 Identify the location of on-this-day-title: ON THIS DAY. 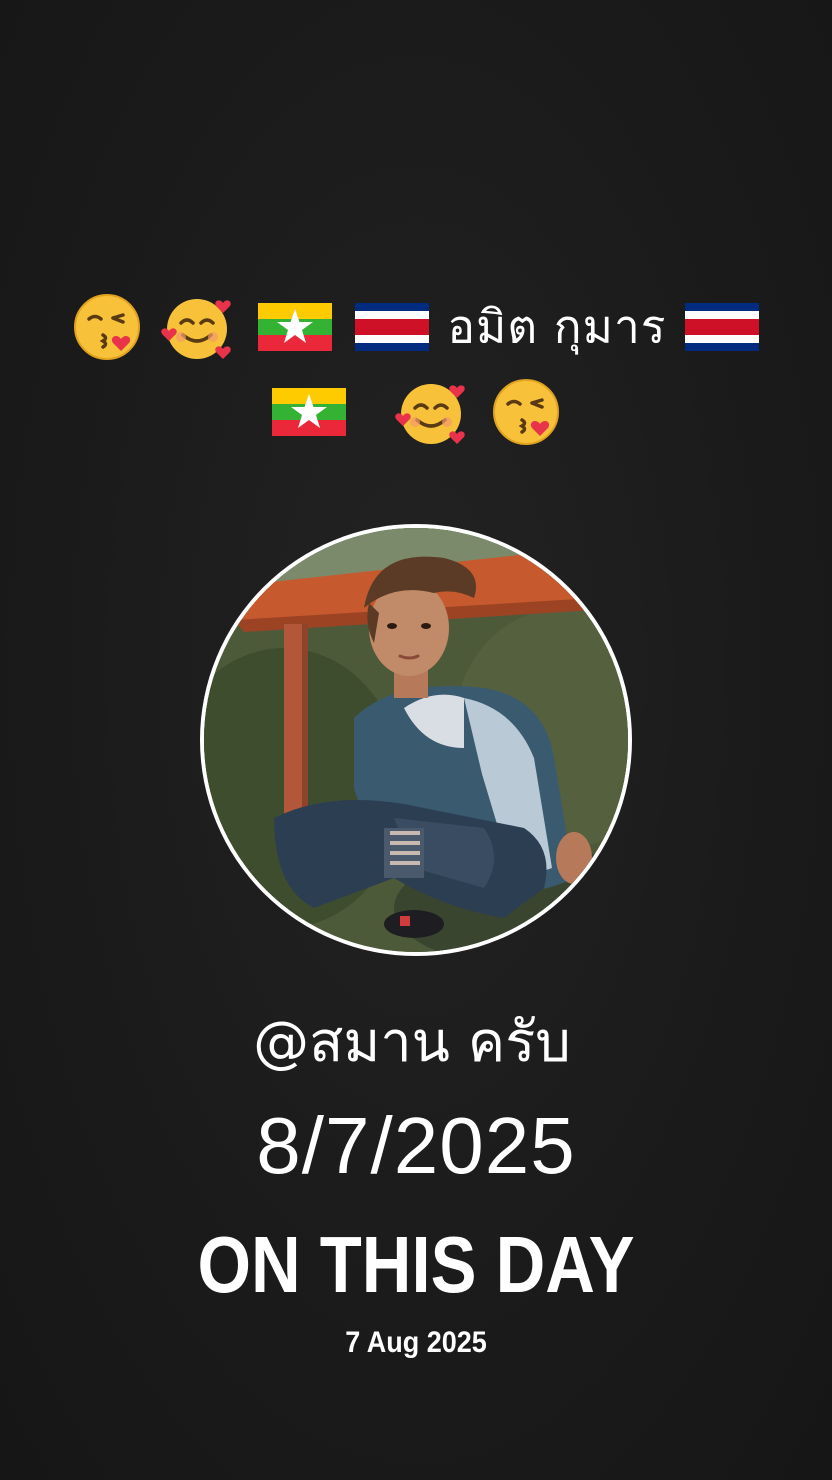
(416, 1264).